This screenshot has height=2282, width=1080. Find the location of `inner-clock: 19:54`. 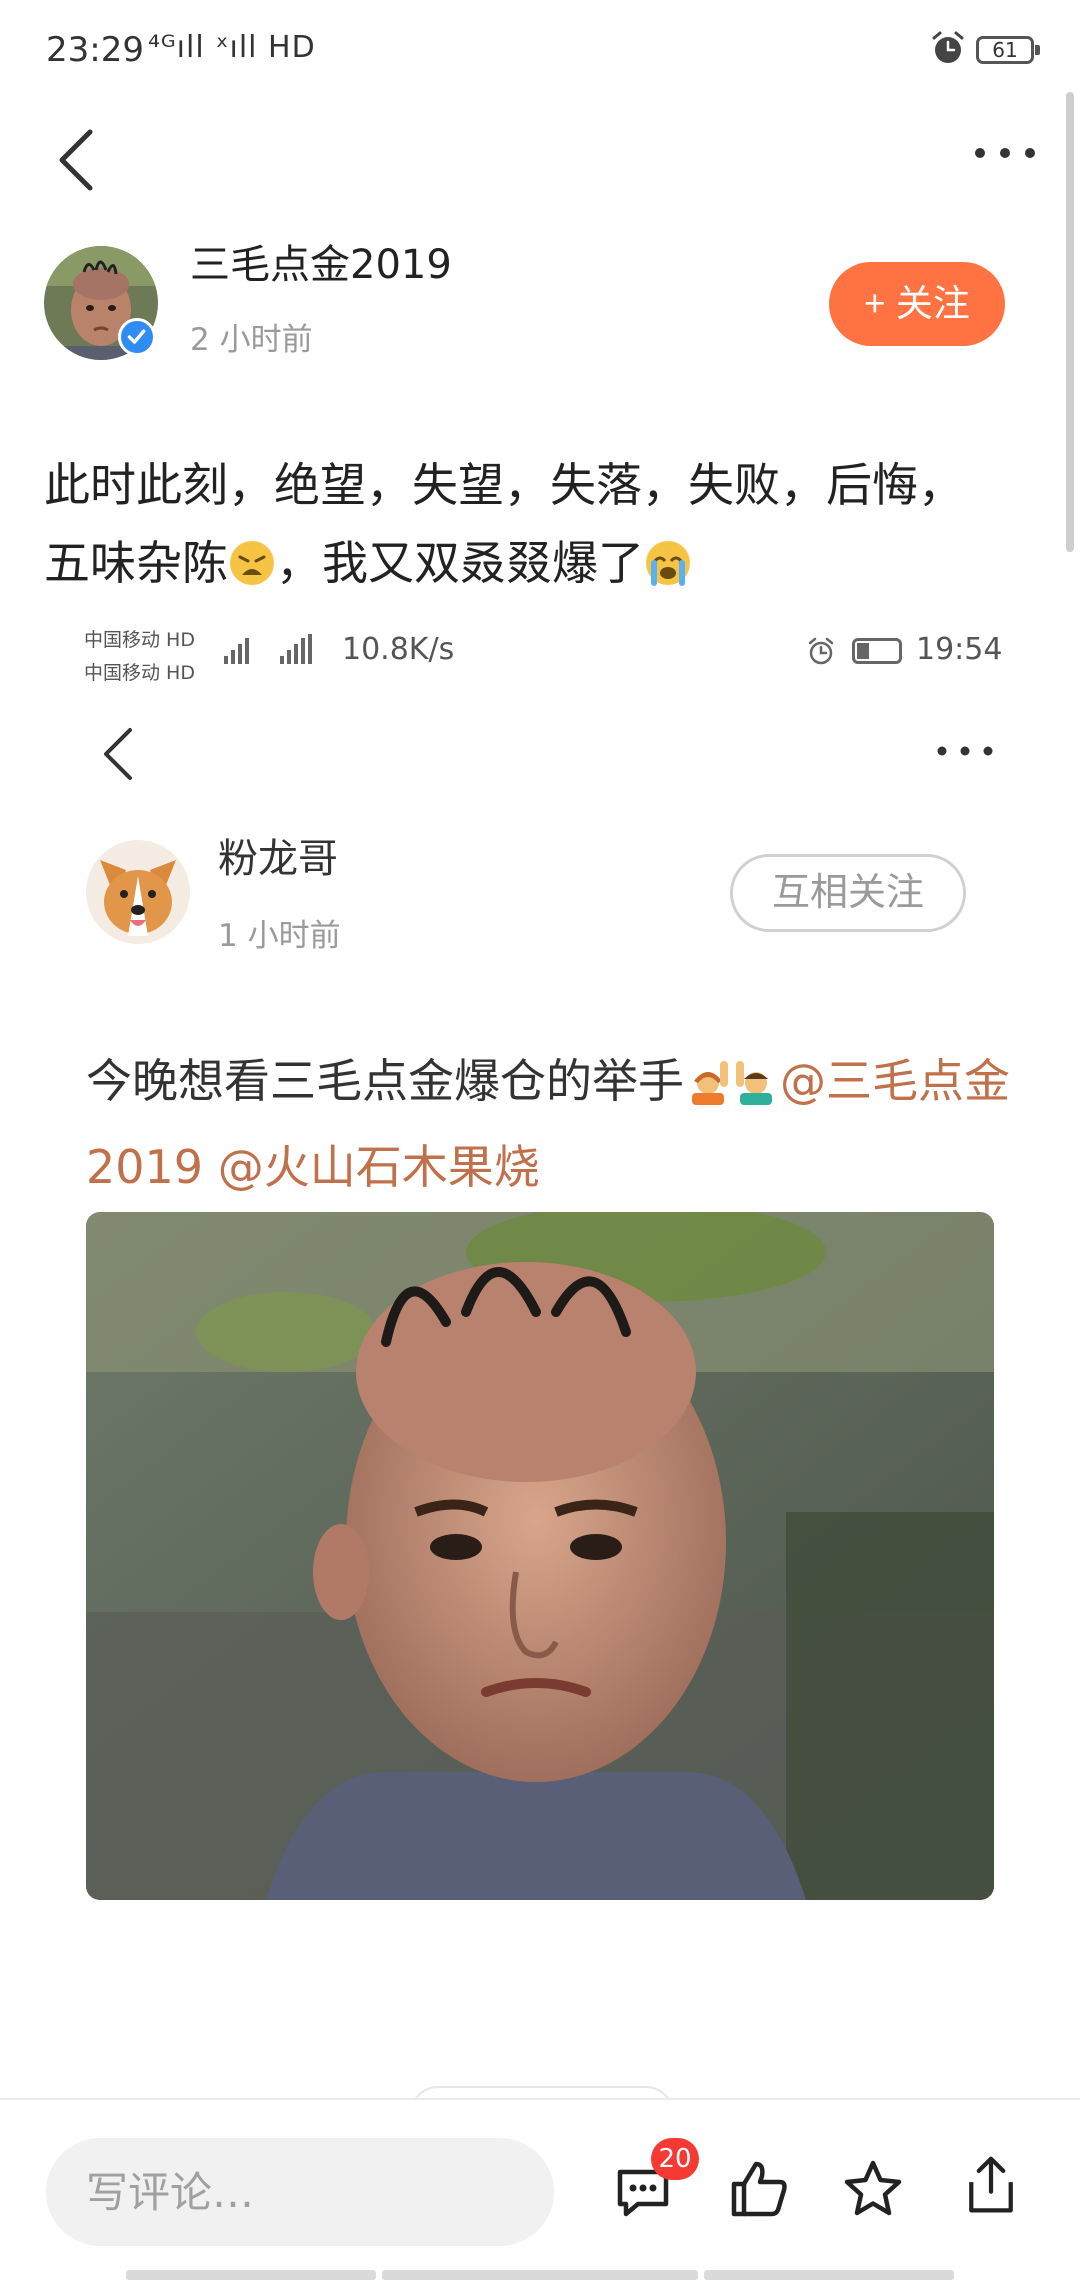

inner-clock: 19:54 is located at coordinates (959, 649).